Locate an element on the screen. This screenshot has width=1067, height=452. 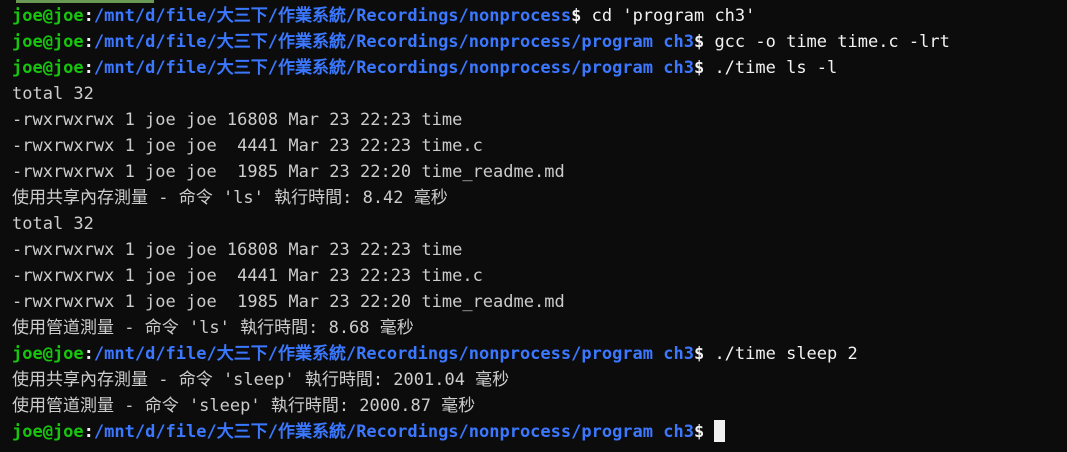
command-text: ./time sleep 2 is located at coordinates (781, 354).